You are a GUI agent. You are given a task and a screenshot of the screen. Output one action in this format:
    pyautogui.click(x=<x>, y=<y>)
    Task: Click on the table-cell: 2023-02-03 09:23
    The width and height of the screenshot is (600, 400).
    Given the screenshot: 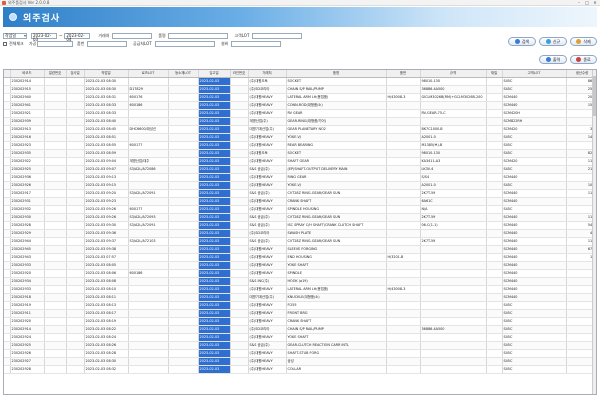 What is the action you would take?
    pyautogui.click(x=106, y=201)
    